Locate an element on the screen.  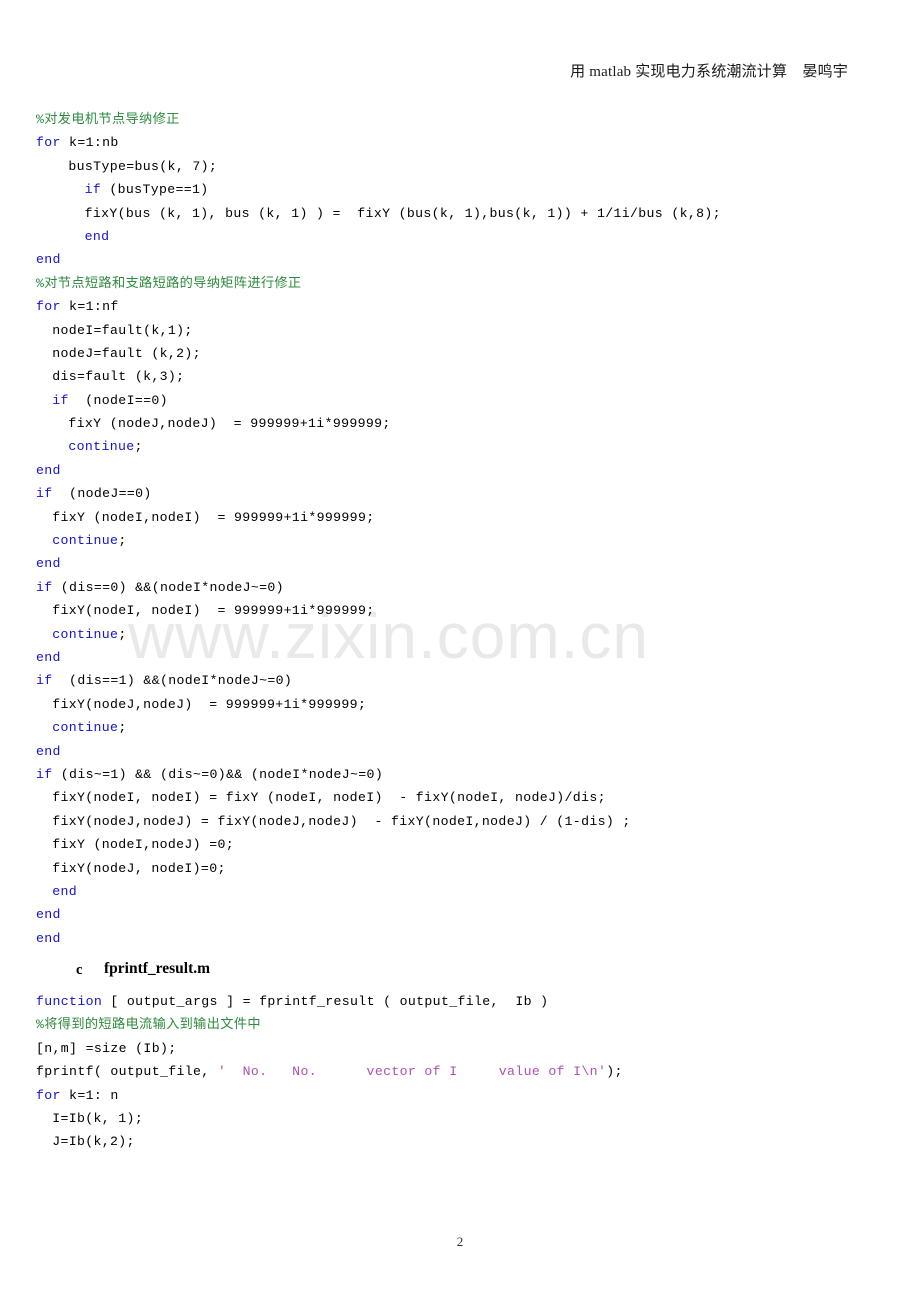
code-token-plain: (nodeI==0) is located at coordinates (118, 400).